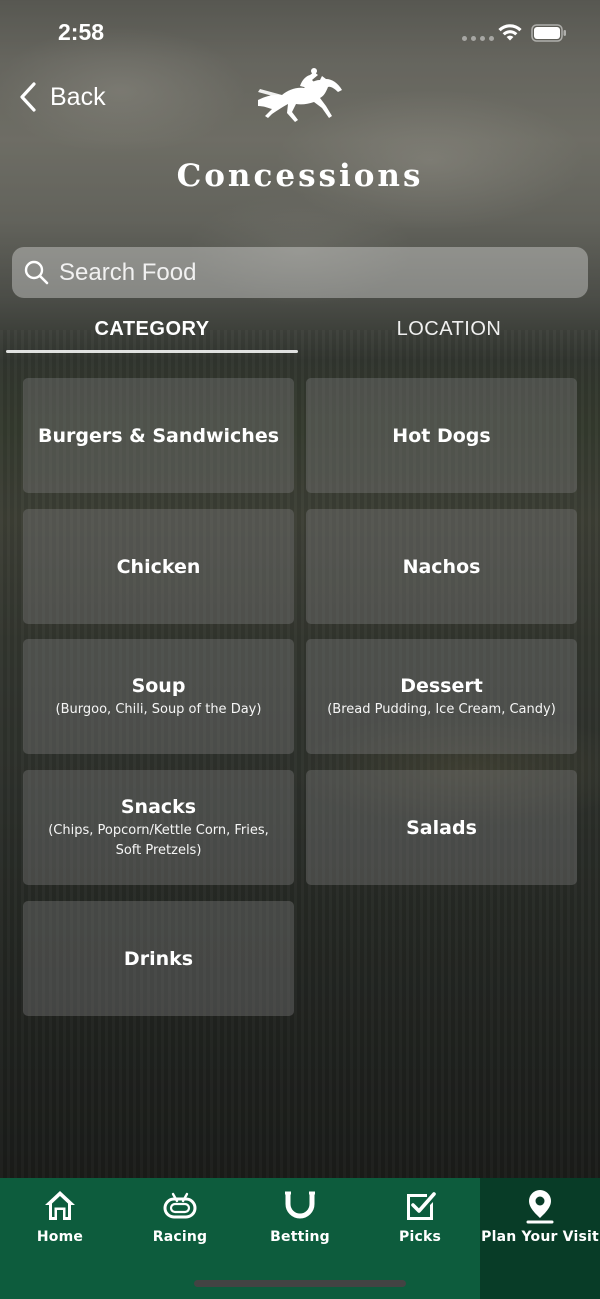 This screenshot has height=1299, width=600. What do you see at coordinates (180, 1237) in the screenshot?
I see `tabbar-label: Racing` at bounding box center [180, 1237].